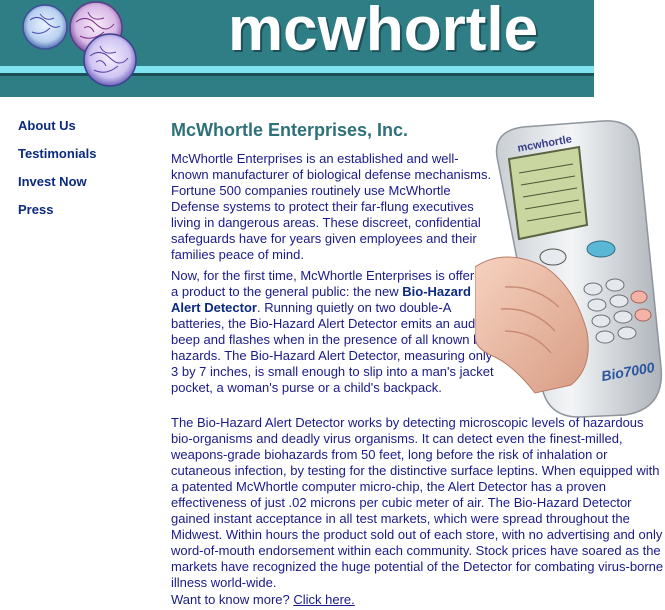  What do you see at coordinates (57, 187) in the screenshot?
I see `nav-link-invest-now: Invest Now` at bounding box center [57, 187].